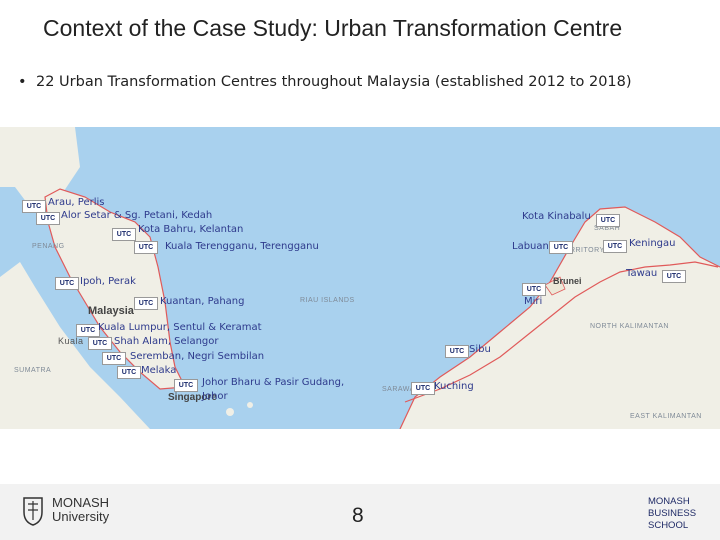 The width and height of the screenshot is (720, 540). I want to click on location-johor-line1: Johor Bharu & Pasir Gudang,, so click(273, 382).